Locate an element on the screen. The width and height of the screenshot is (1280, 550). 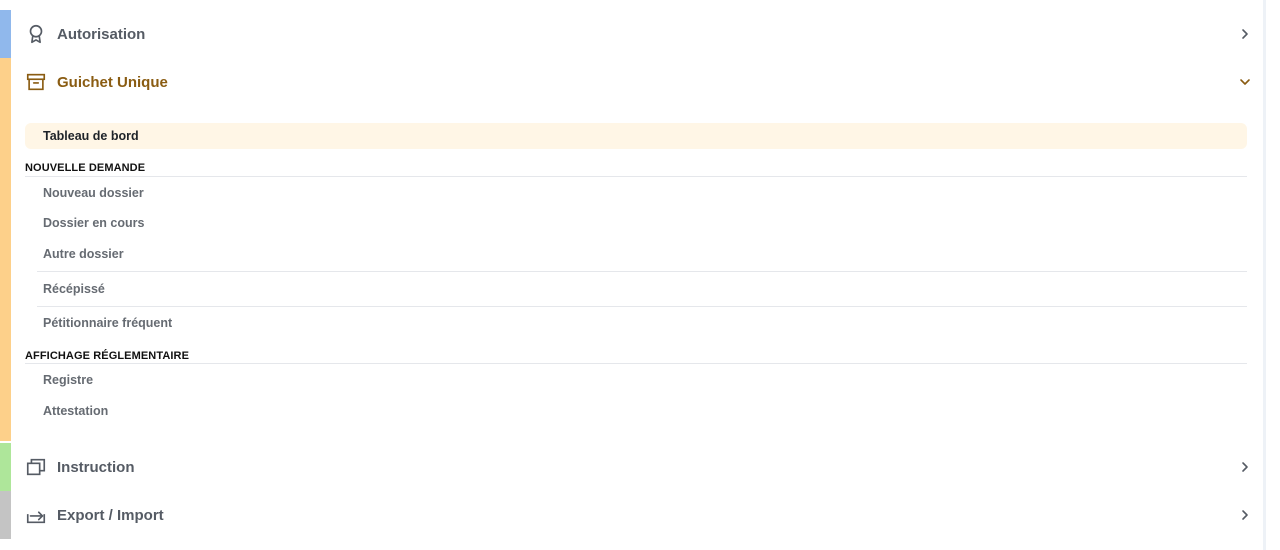
group-title-affichage-reglementaire: AFFICHAGE RÉGLEMENTAIRE is located at coordinates (107, 356).